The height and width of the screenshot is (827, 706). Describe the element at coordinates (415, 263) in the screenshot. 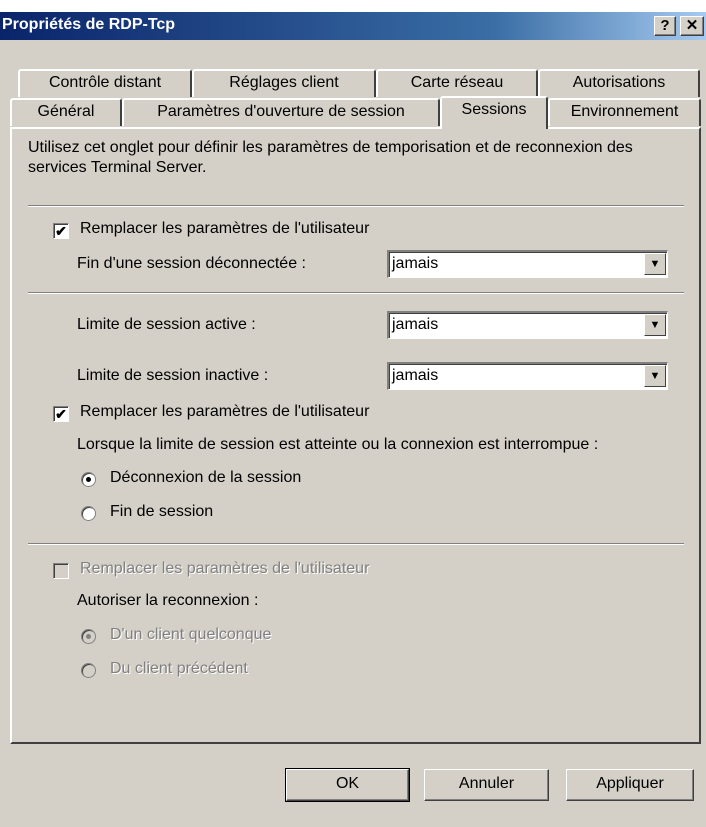

I see `disconnected-session-value: jamais` at that location.